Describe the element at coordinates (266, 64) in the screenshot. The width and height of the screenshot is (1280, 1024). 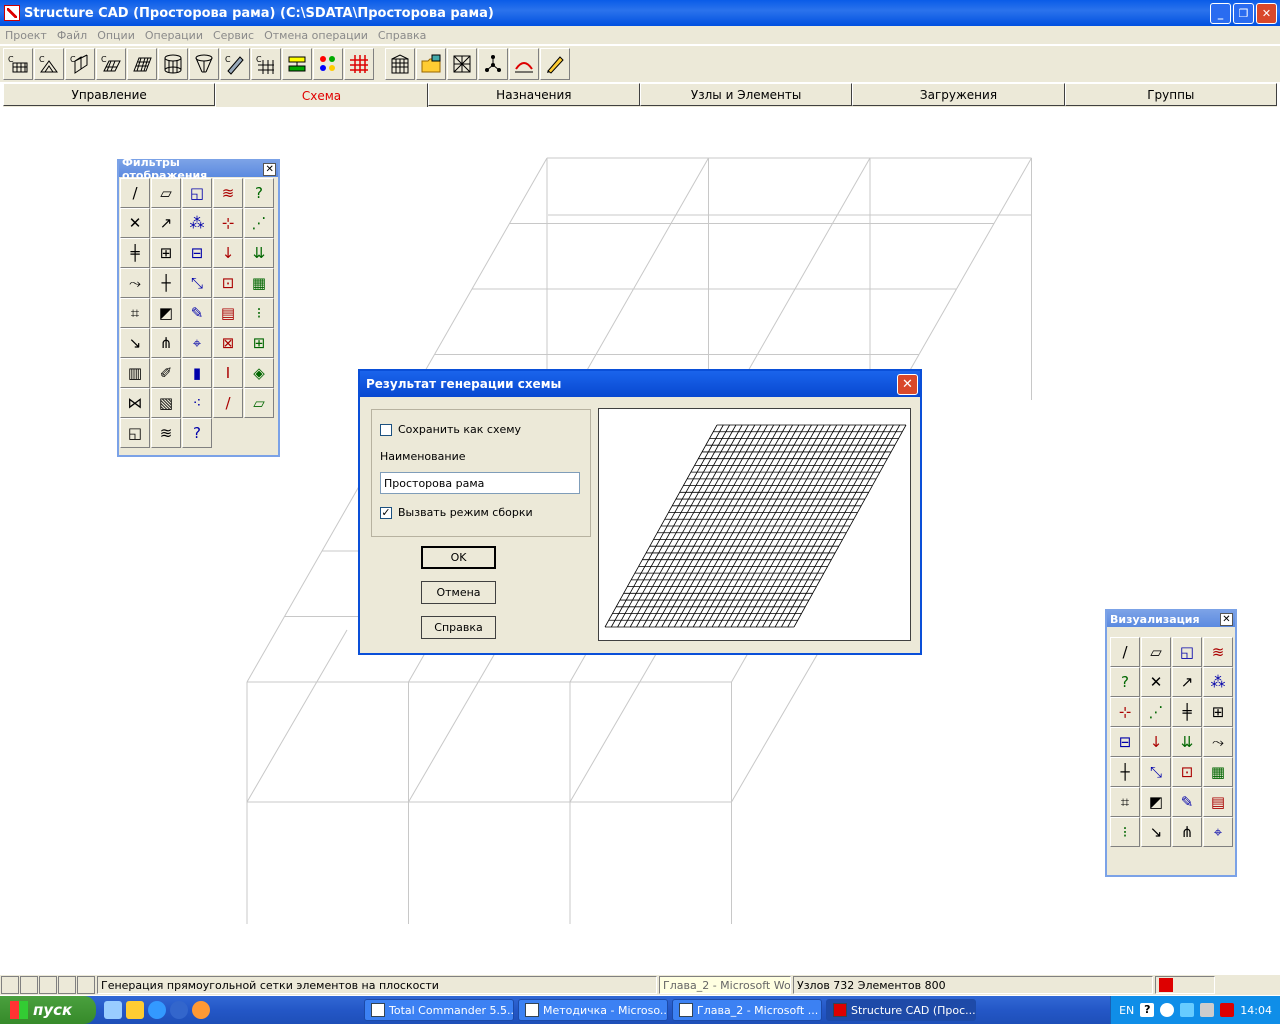
I see `grid-scheme-icon: C` at that location.